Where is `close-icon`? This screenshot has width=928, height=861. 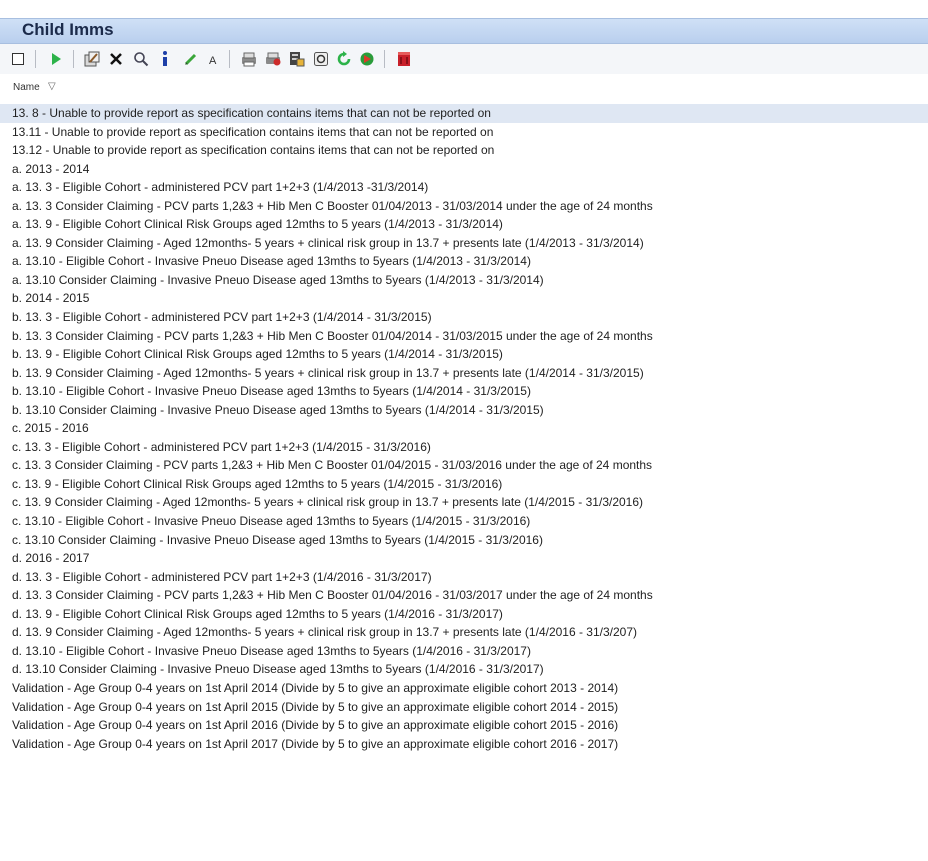 close-icon is located at coordinates (404, 59).